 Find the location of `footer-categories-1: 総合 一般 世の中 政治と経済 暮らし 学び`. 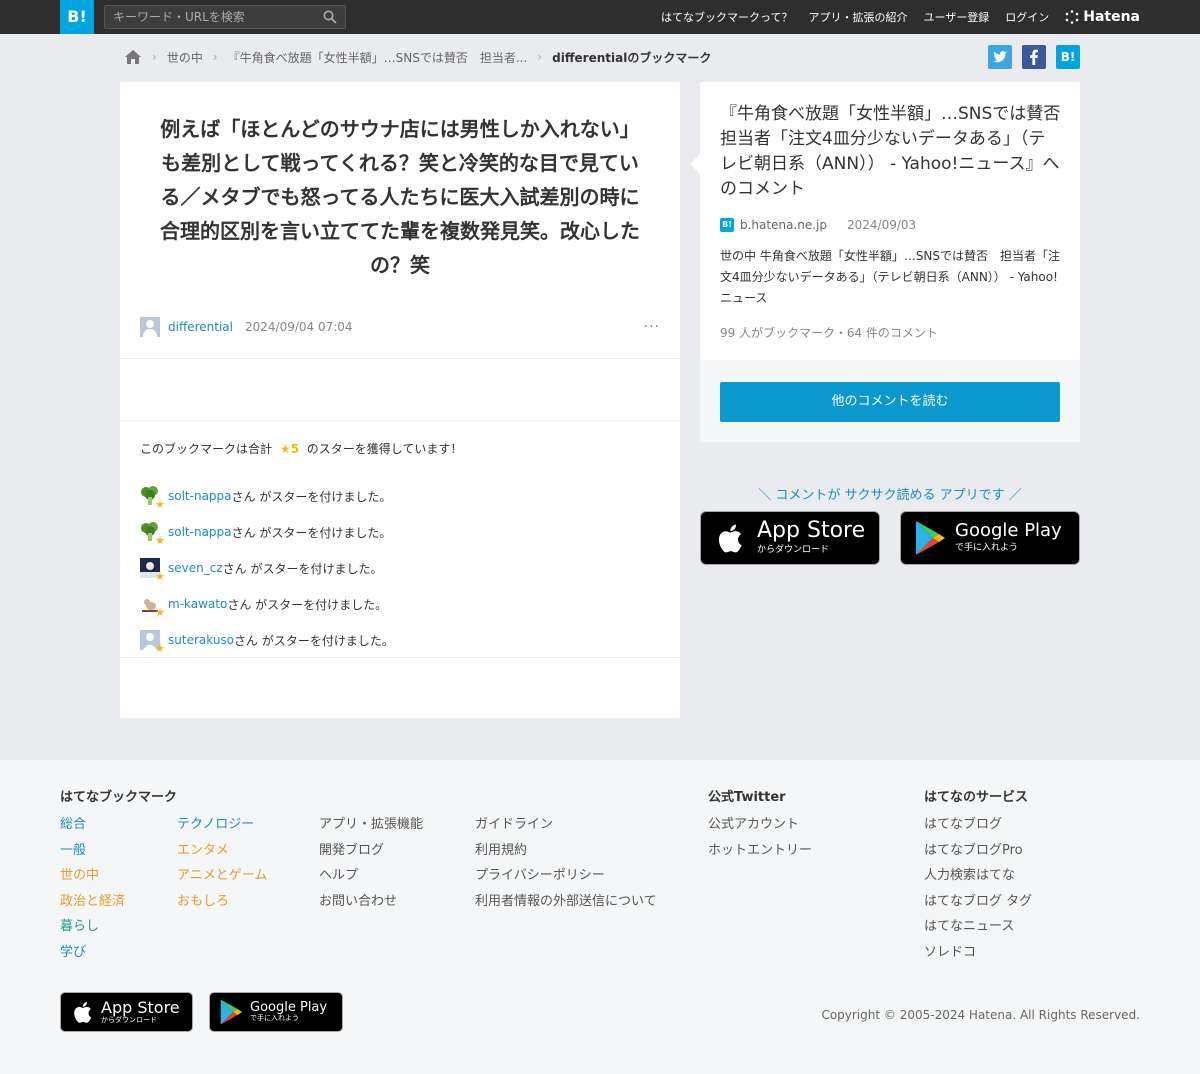

footer-categories-1: 総合 一般 世の中 政治と経済 暮らし 学び is located at coordinates (92, 888).